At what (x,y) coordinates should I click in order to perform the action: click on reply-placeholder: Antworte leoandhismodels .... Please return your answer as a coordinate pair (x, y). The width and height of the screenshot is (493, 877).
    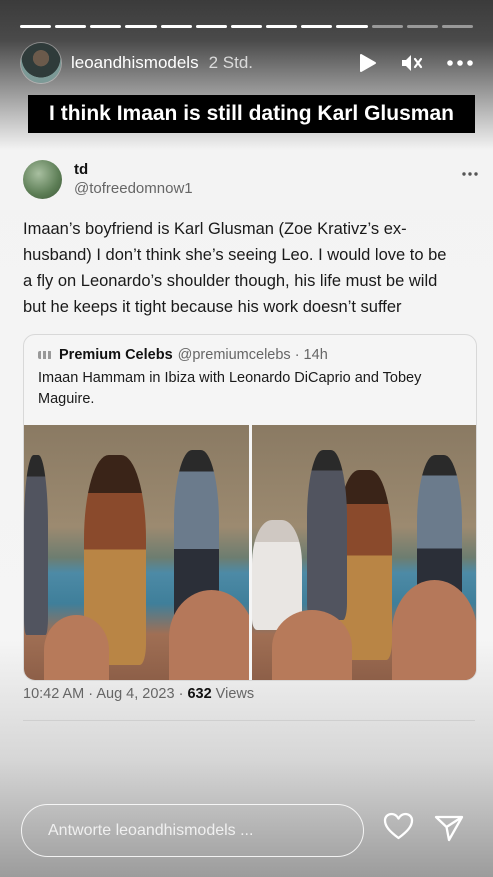
    Looking at the image, I should click on (151, 830).